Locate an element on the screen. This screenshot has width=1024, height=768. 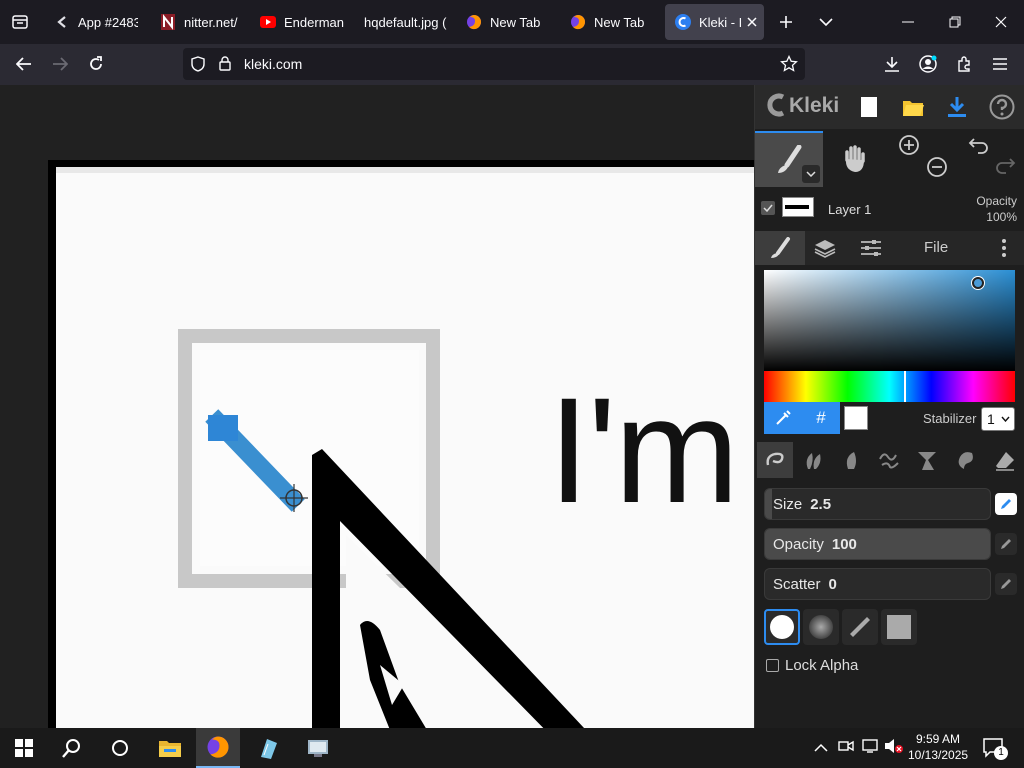
cortana-icon is located at coordinates (120, 748).